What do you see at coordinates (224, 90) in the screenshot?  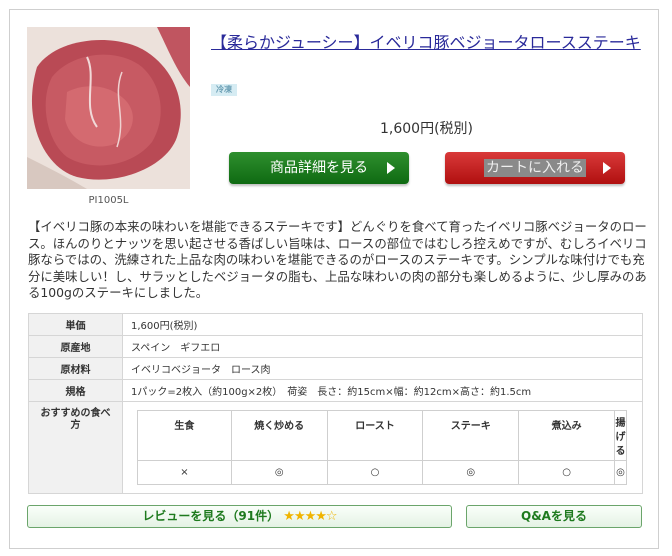 I see `frozen-badge: 冷凍` at bounding box center [224, 90].